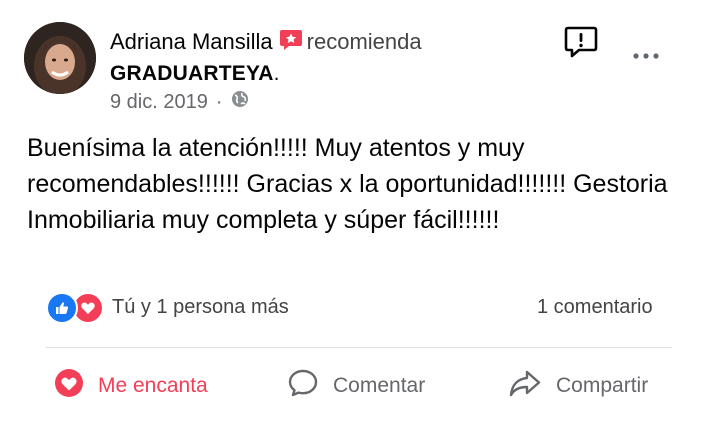  Describe the element at coordinates (62, 308) in the screenshot. I see `like-icon` at that location.